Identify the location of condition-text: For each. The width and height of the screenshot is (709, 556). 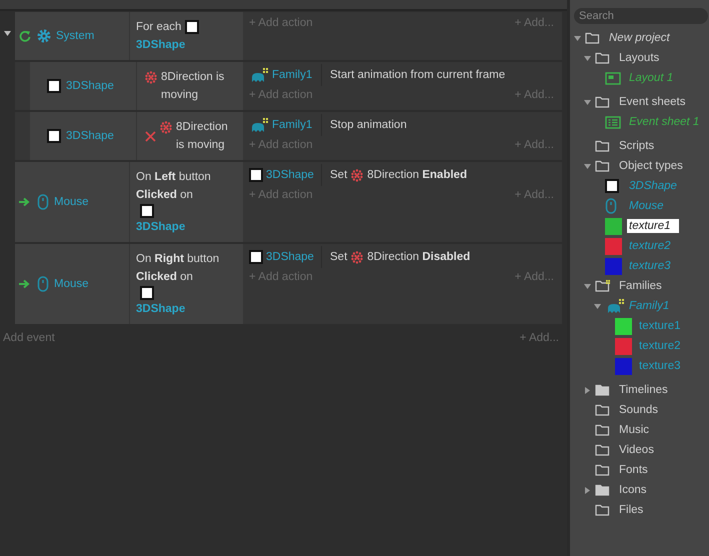
(159, 27).